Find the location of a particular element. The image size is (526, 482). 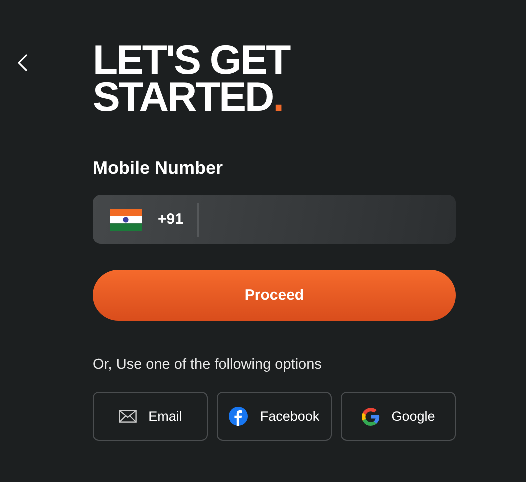

flag-icon is located at coordinates (126, 219).